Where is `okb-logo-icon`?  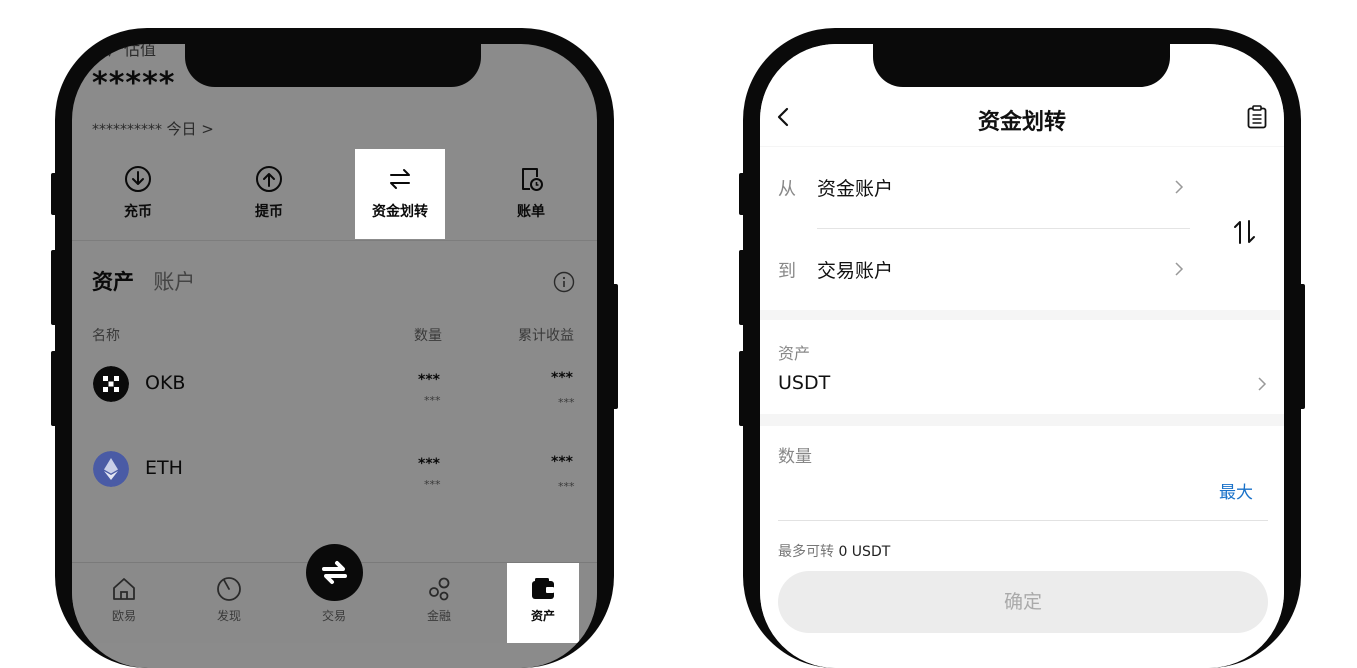
okb-logo-icon is located at coordinates (111, 384).